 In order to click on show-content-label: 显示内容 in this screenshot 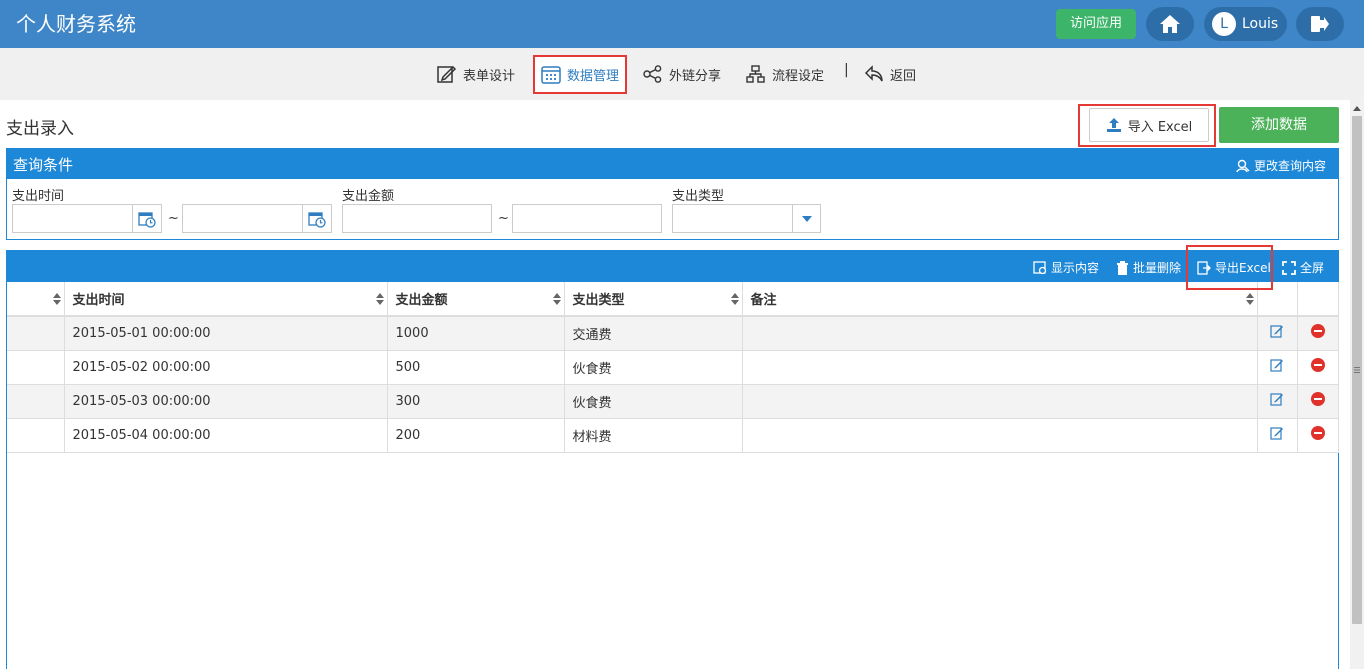, I will do `click(1075, 268)`.